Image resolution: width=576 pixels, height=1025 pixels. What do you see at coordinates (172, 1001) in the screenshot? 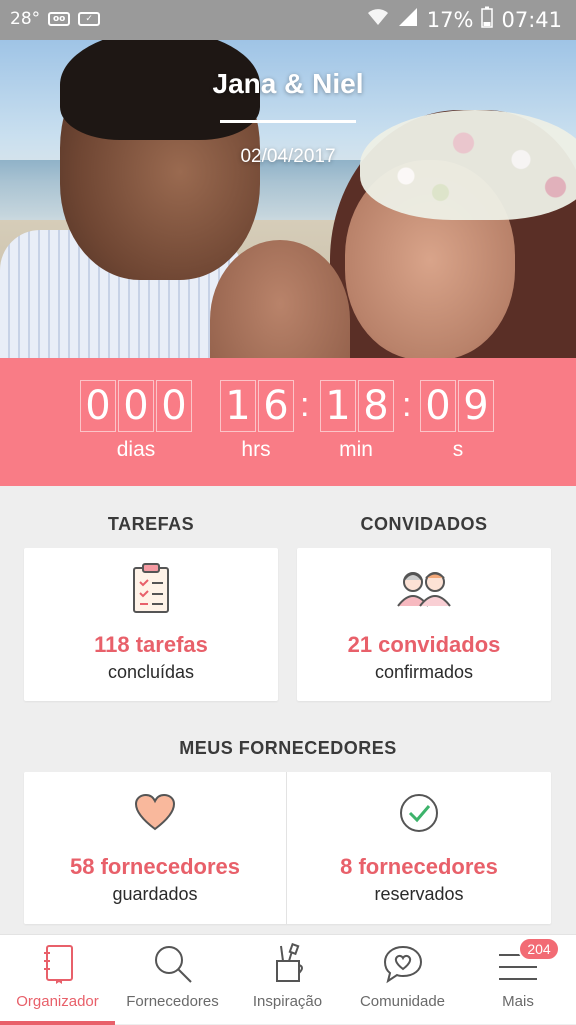
I see `nav-label: Fornecedores` at bounding box center [172, 1001].